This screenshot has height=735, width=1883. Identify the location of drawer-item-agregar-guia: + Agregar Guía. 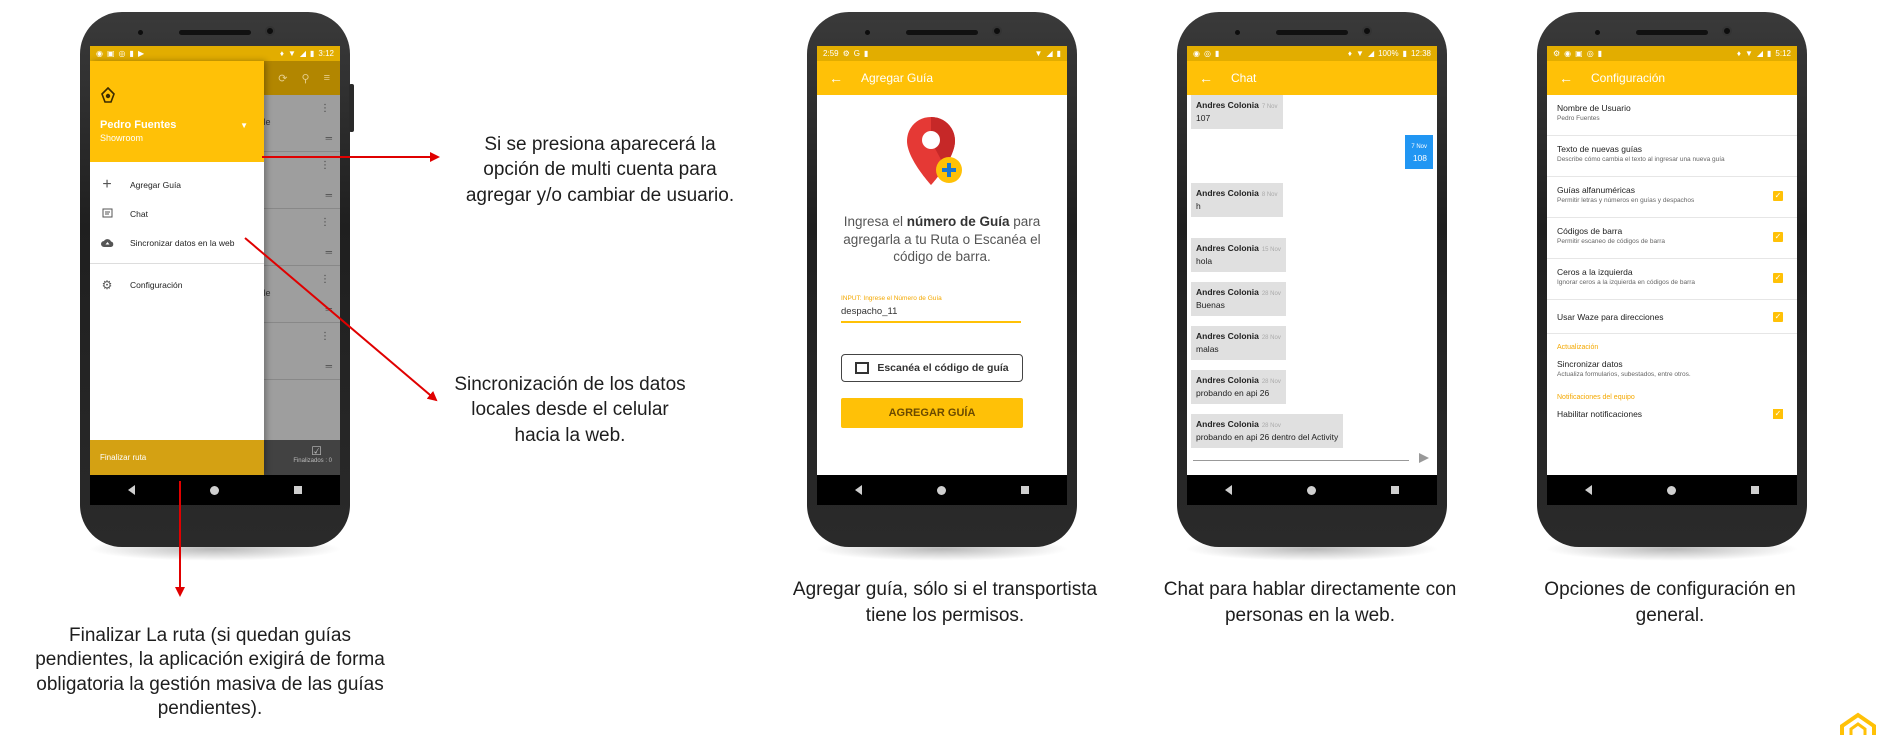
(177, 184).